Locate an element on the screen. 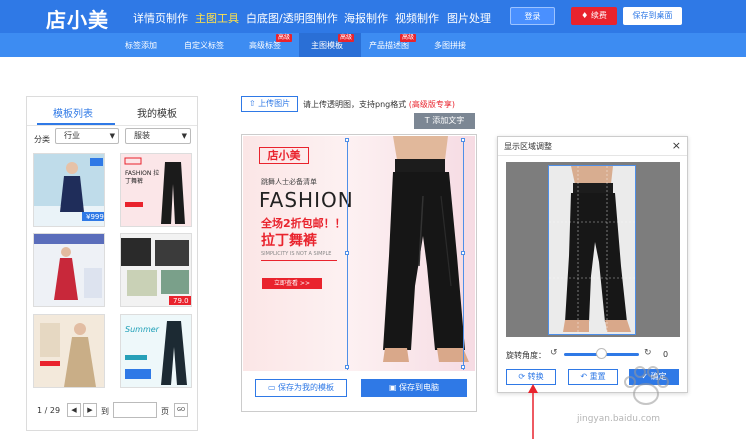 This screenshot has height=439, width=746. thumb-title: FASHION 拉丁舞裤 is located at coordinates (142, 177).